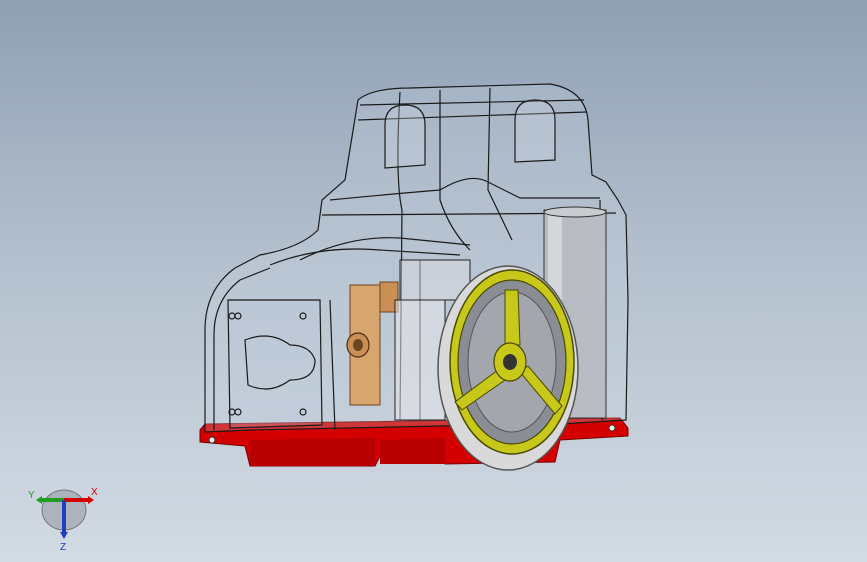 This screenshot has width=867, height=562. What do you see at coordinates (64, 535) in the screenshot?
I see `z-axis-arrowhead` at bounding box center [64, 535].